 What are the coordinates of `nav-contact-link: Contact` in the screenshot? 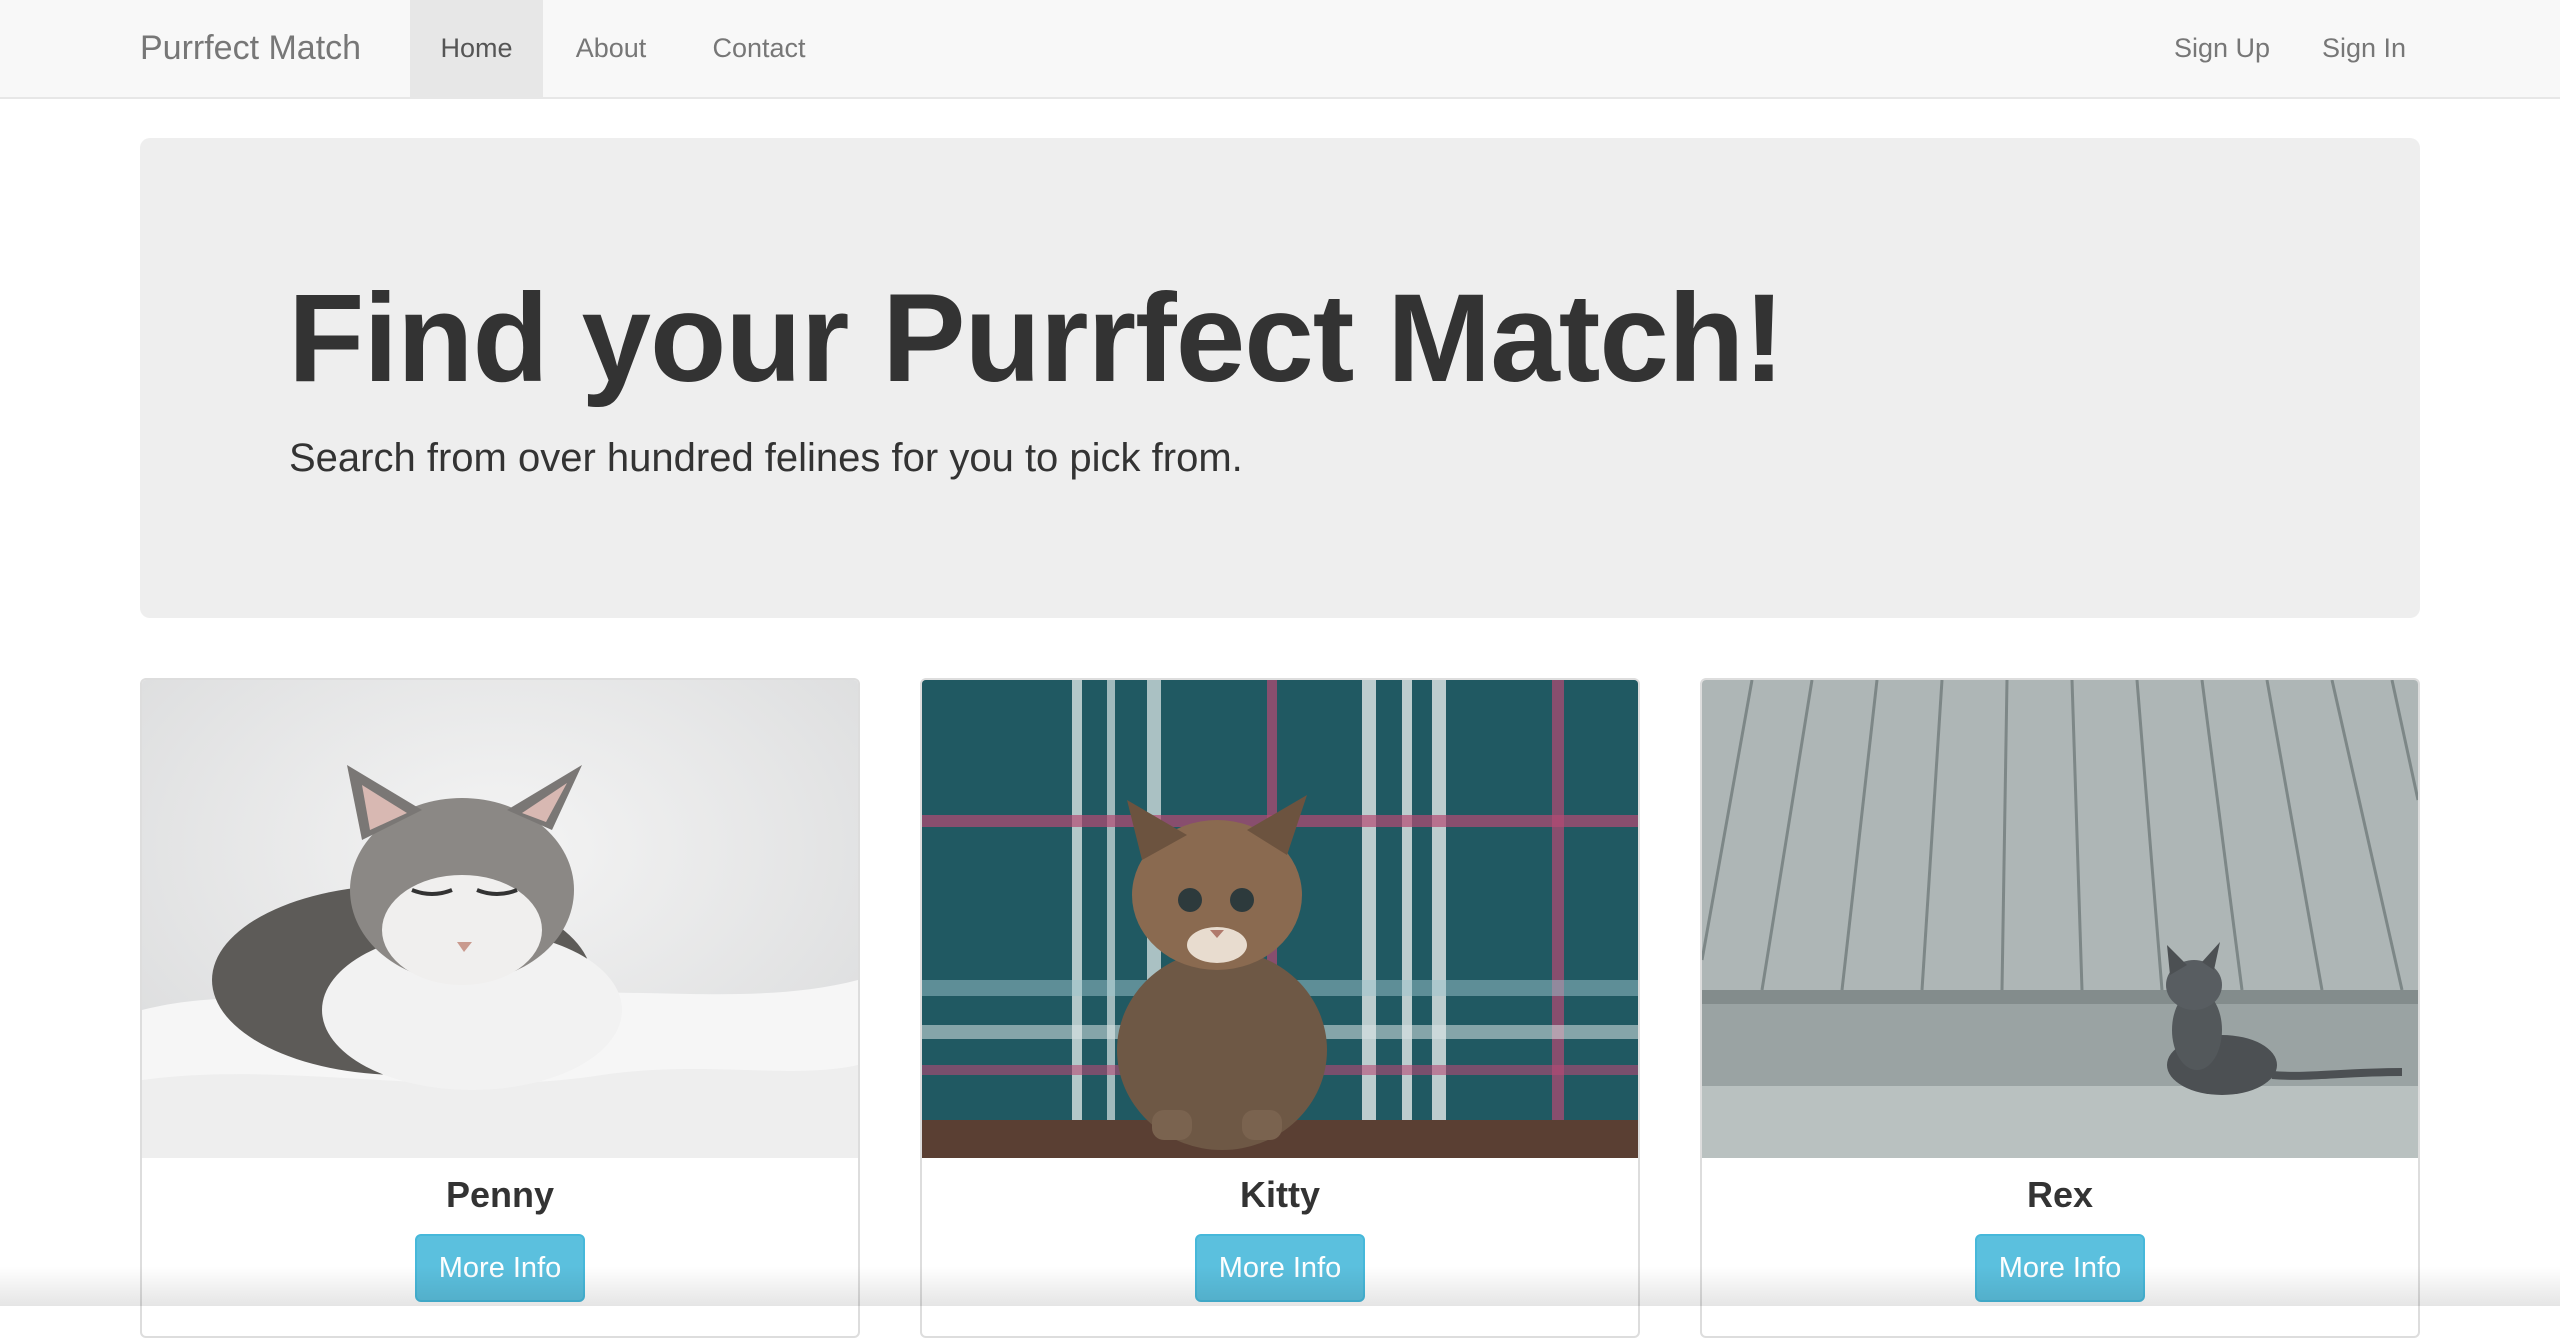 It's located at (759, 48).